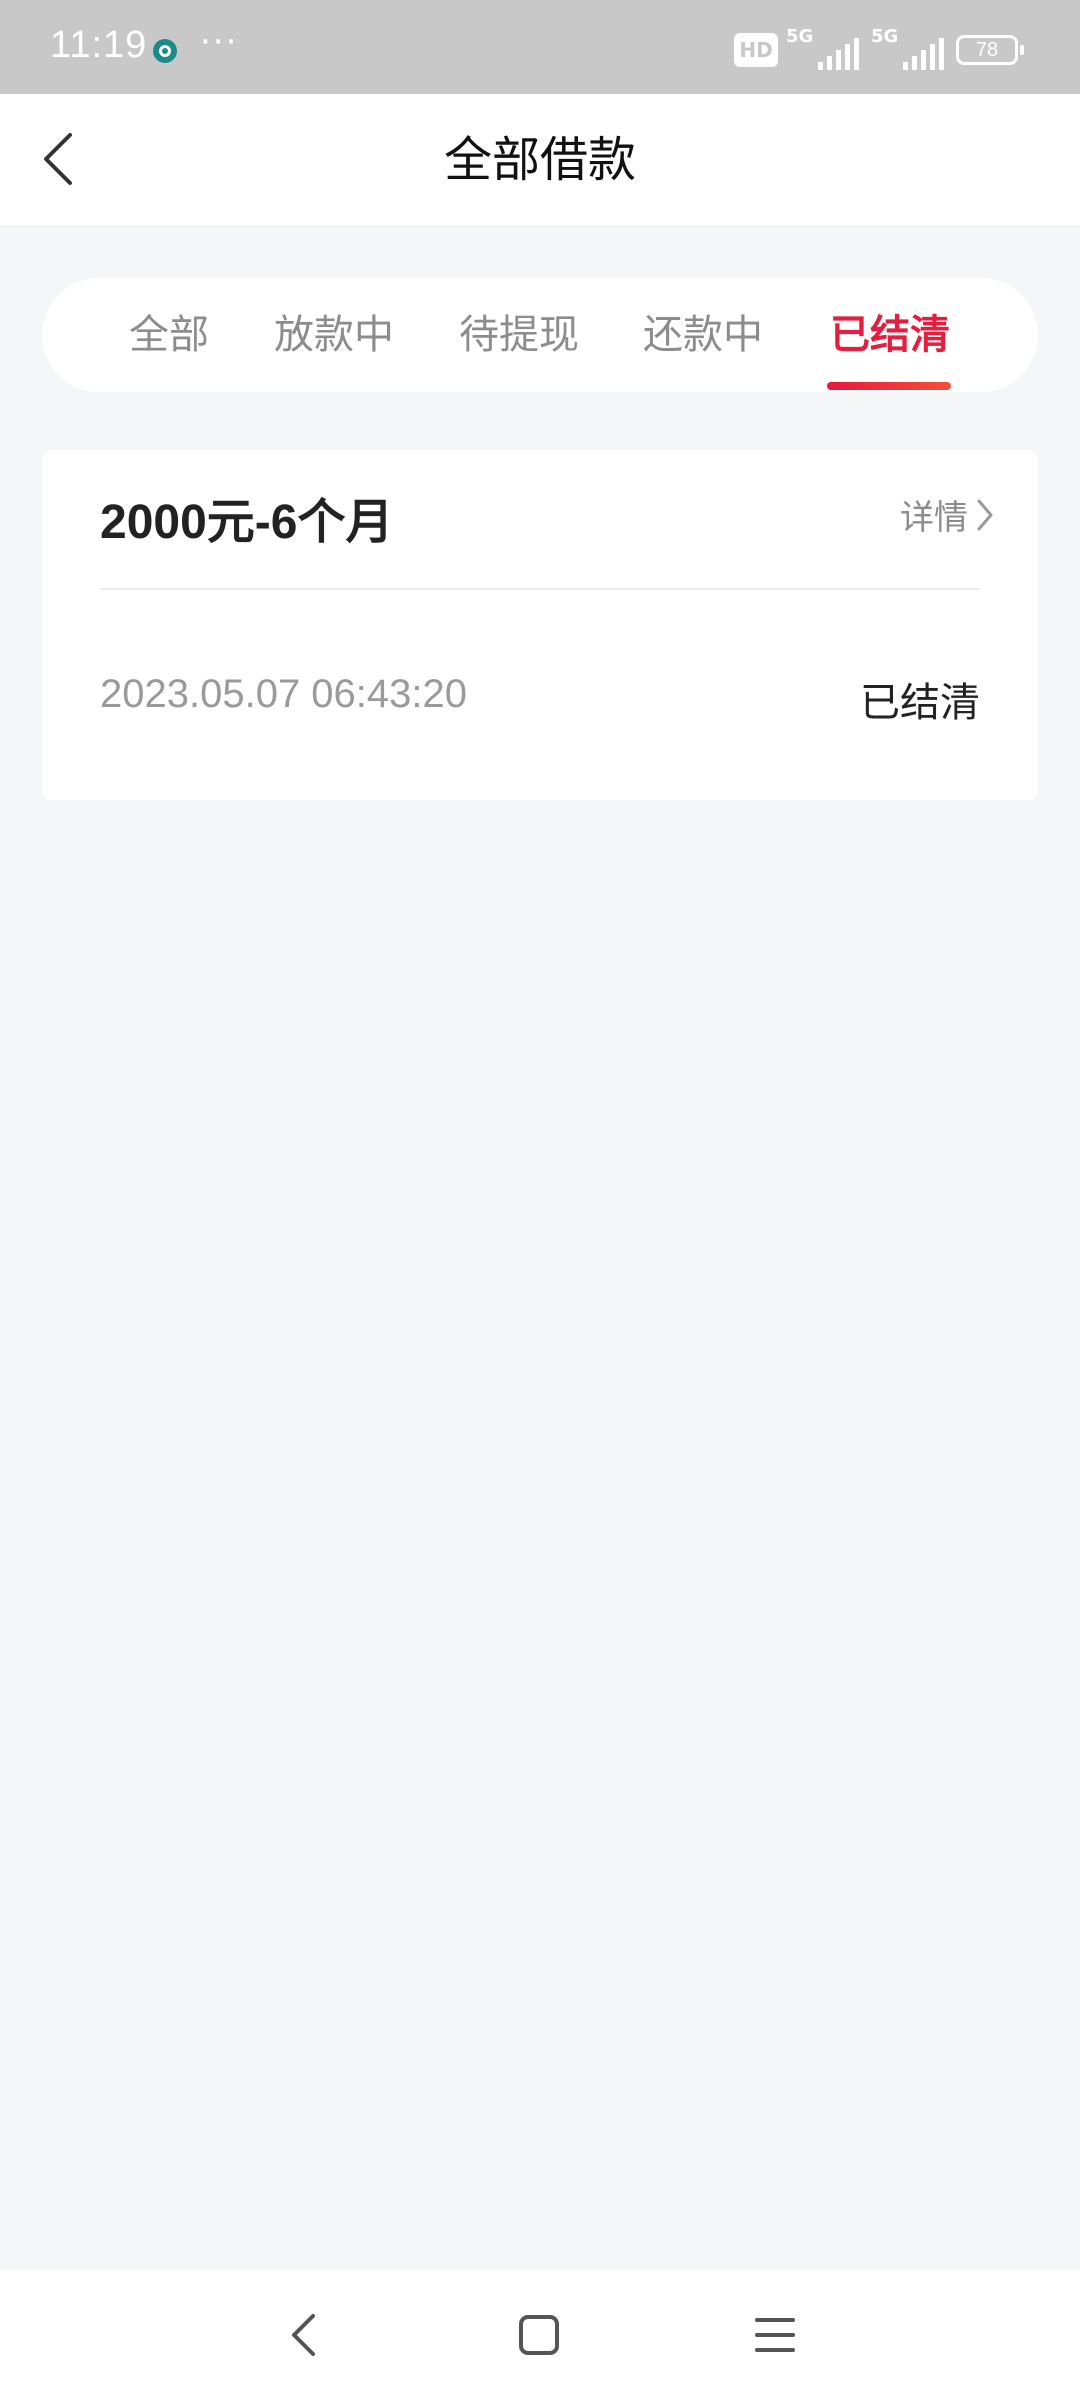  Describe the element at coordinates (885, 36) in the screenshot. I see `signal-2-label: 5G` at that location.